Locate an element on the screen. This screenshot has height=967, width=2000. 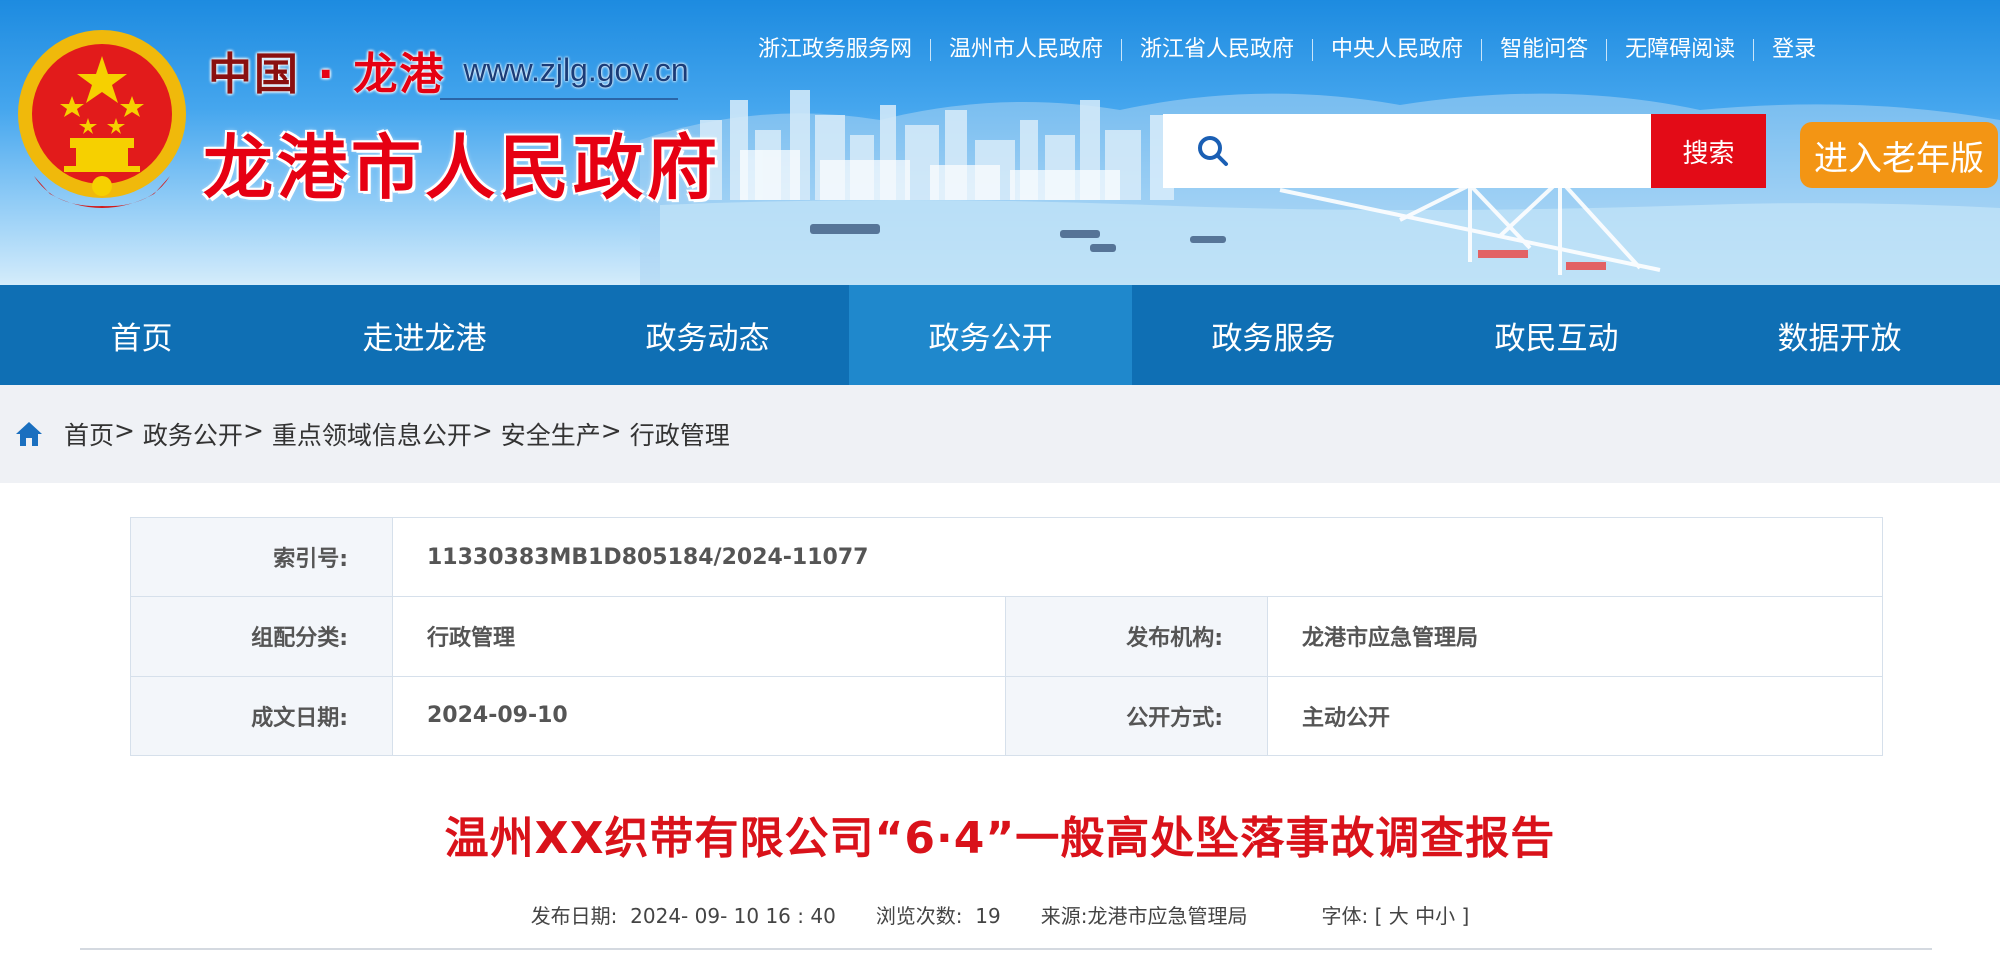
national-emblem-icon is located at coordinates (102, 119).